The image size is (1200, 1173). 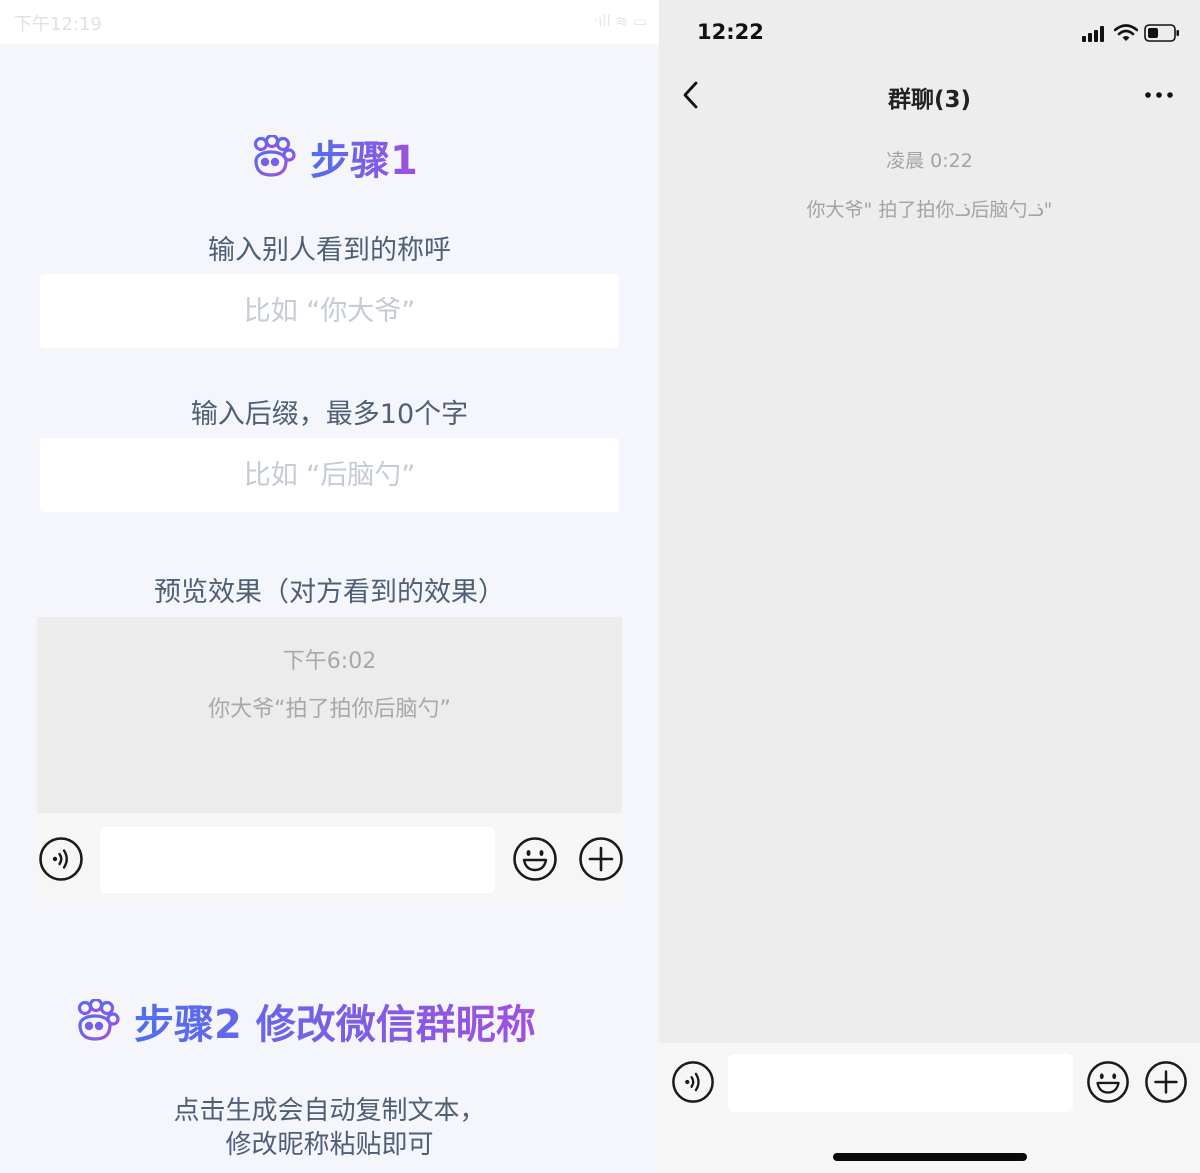 What do you see at coordinates (620, 21) in the screenshot?
I see `status-icons: ·ıll ≋ ▭` at bounding box center [620, 21].